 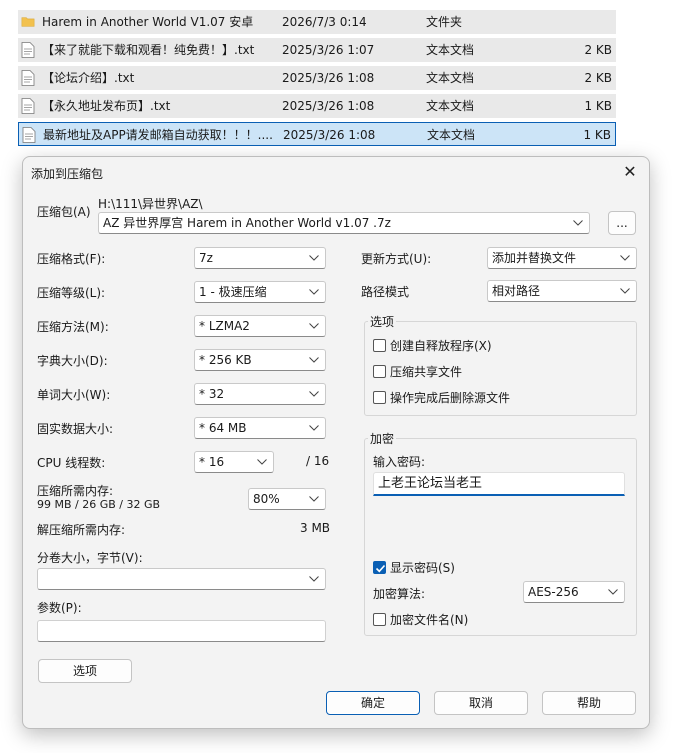 What do you see at coordinates (181, 631) in the screenshot?
I see `params-input` at bounding box center [181, 631].